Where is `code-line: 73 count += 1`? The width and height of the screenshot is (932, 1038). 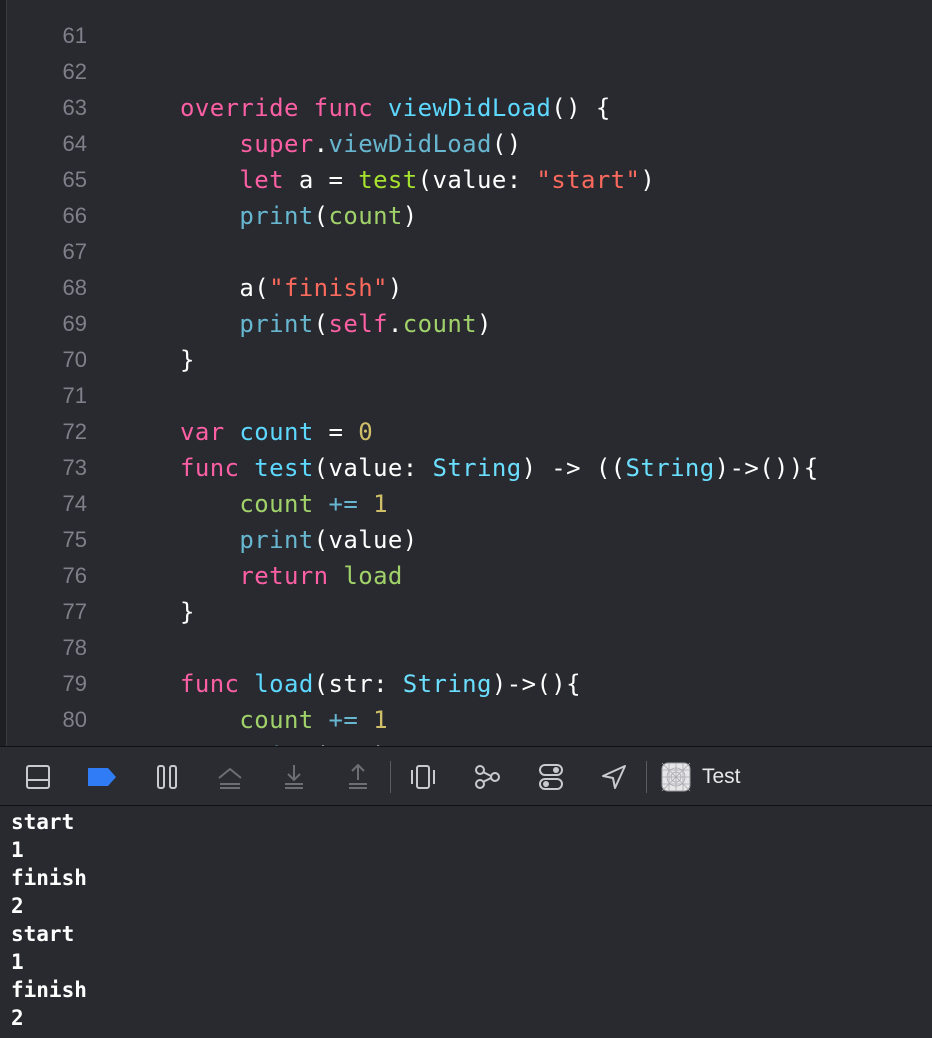
code-line: 73 count += 1 is located at coordinates (197, 466).